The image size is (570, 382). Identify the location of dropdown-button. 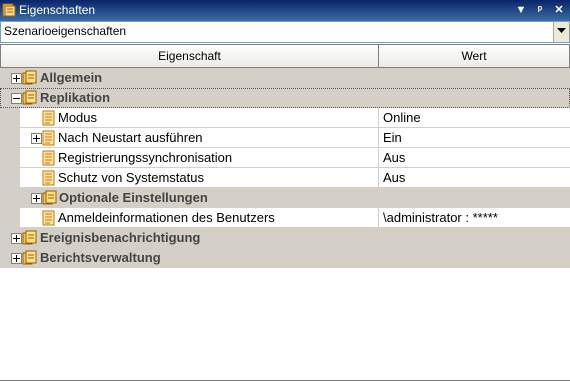
(561, 32).